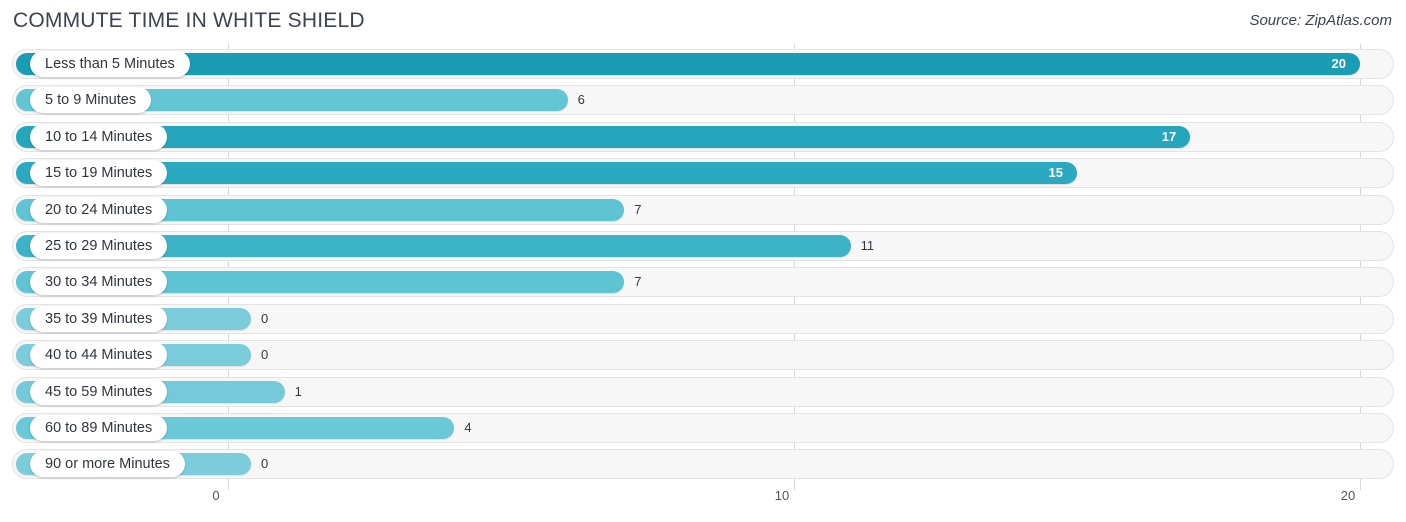 This screenshot has height=522, width=1406. I want to click on category-label: 5 to 9 Minutes, so click(91, 100).